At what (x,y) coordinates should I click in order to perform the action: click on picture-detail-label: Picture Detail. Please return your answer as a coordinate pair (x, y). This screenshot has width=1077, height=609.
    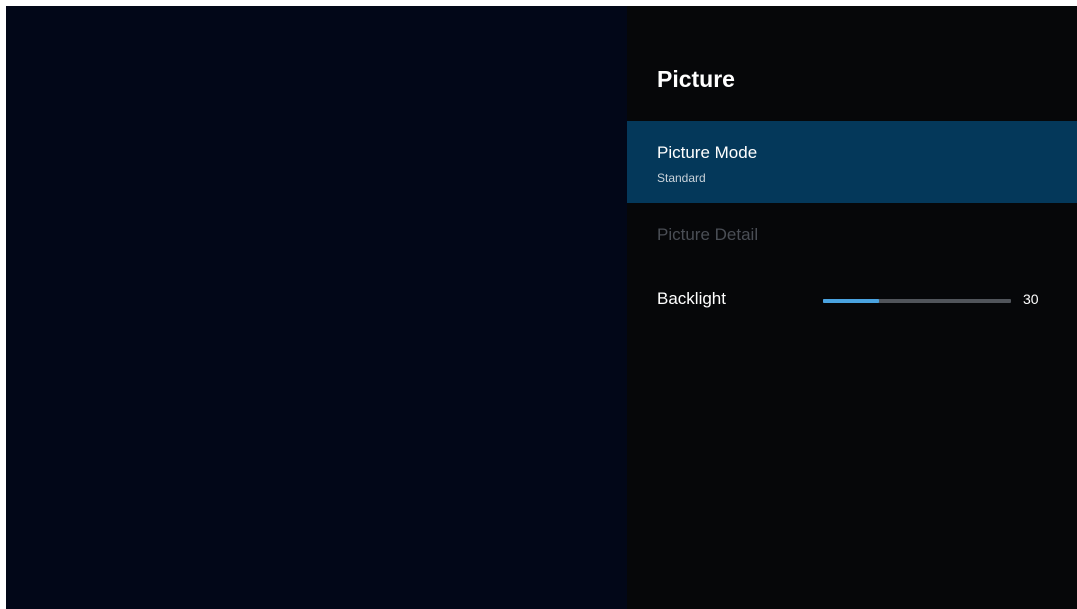
    Looking at the image, I should click on (708, 234).